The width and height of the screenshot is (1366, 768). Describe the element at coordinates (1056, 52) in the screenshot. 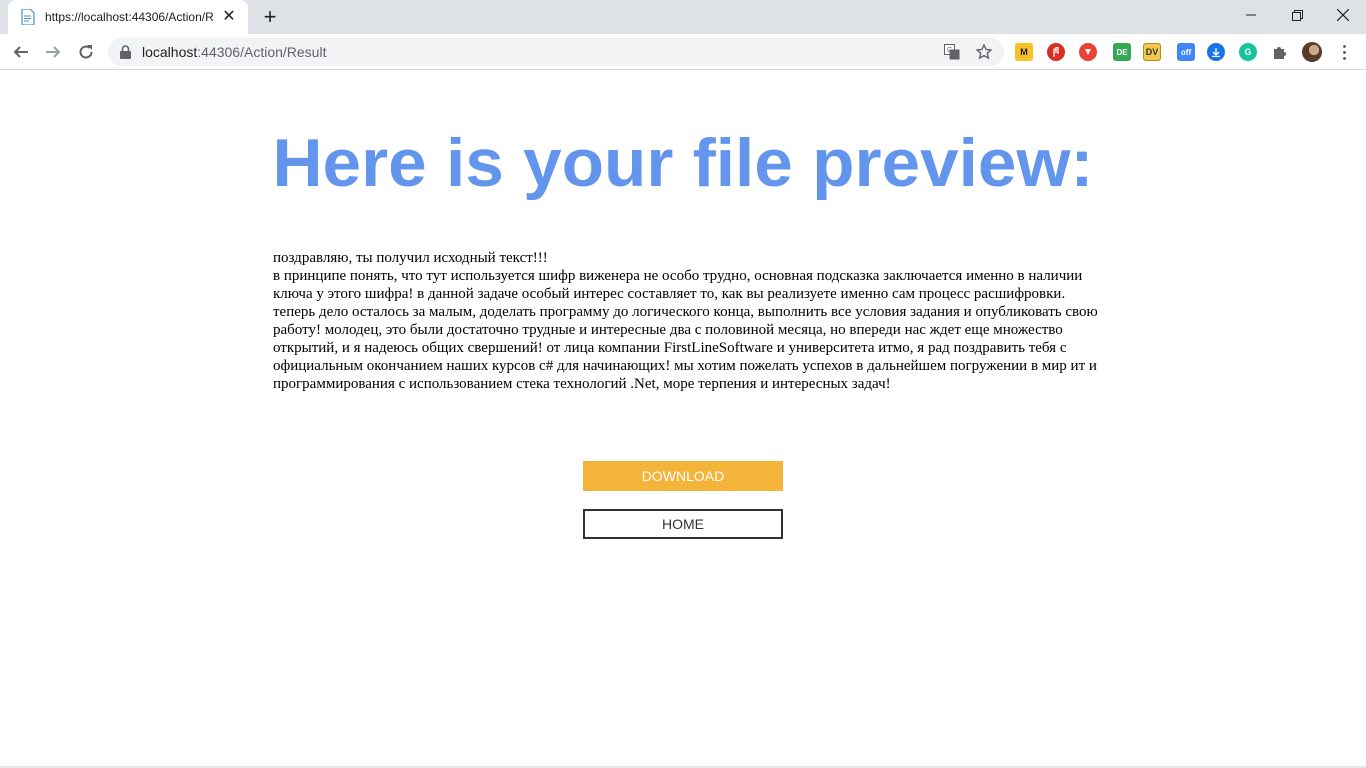

I see `adblock-icon` at that location.